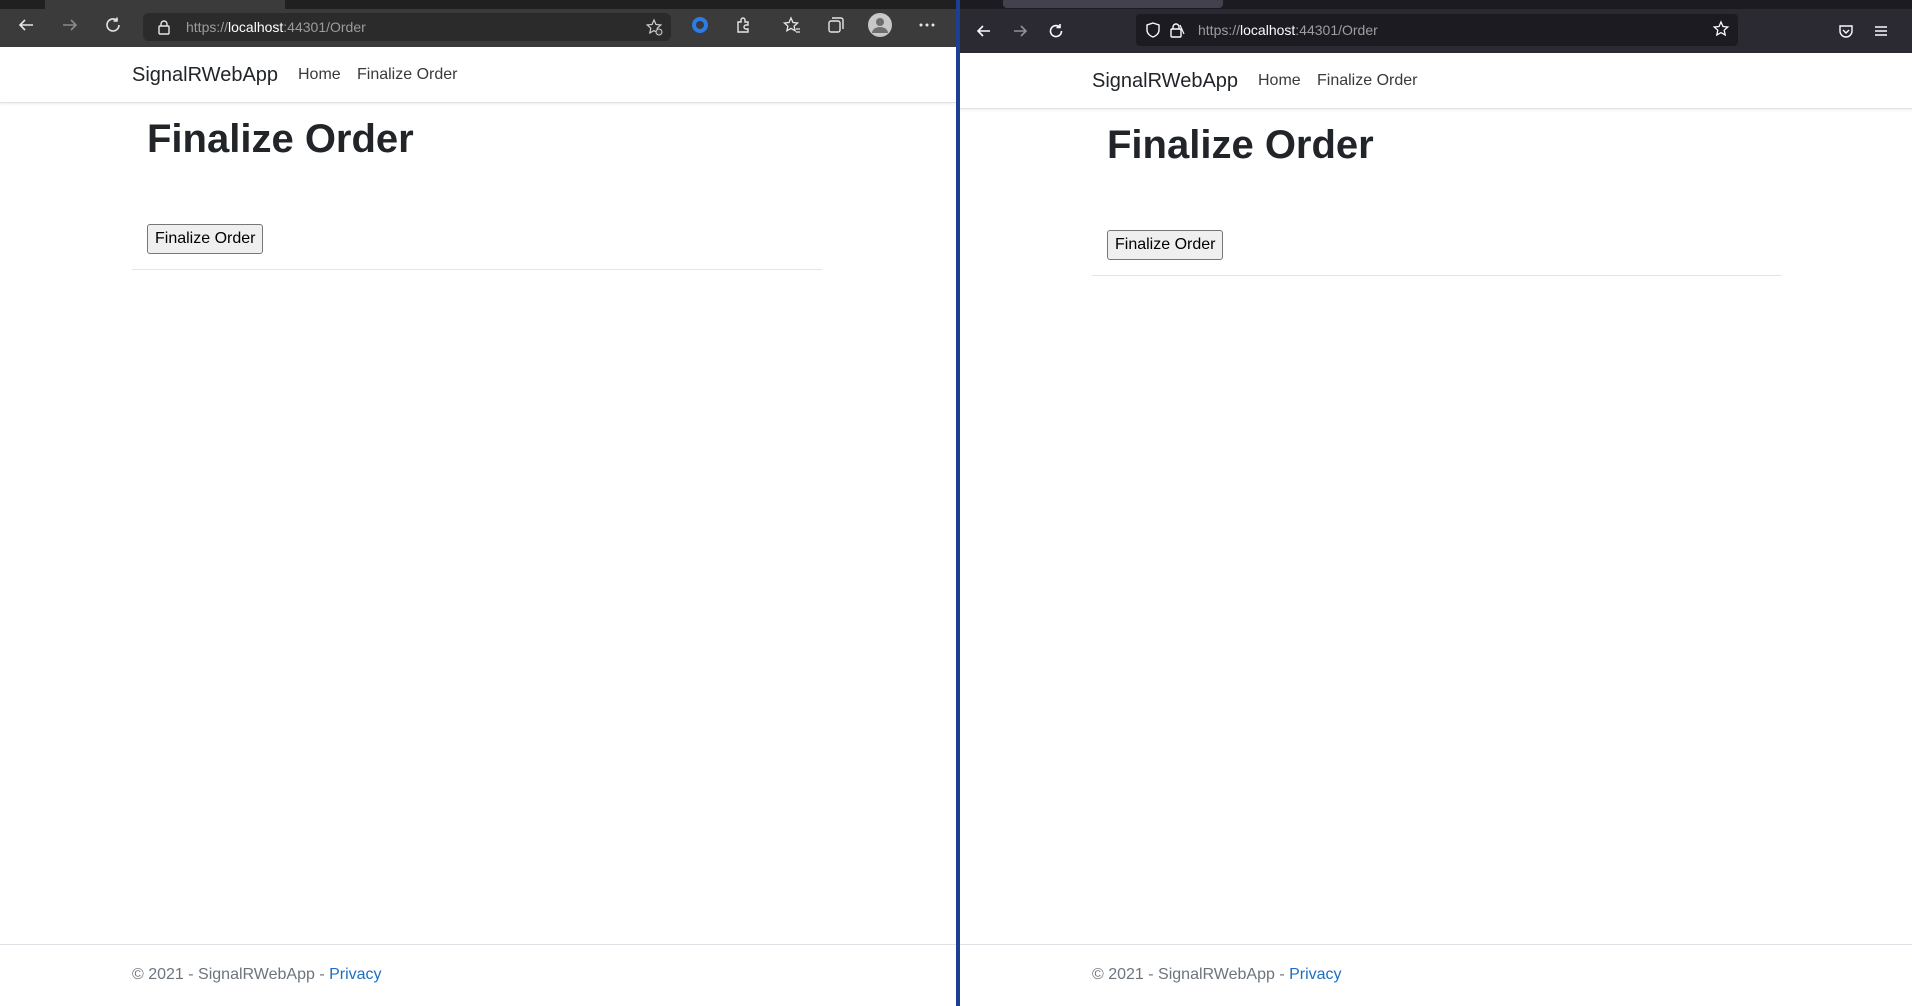  I want to click on firefox-toolbar: https://localhost:44301/Order, so click(1436, 31).